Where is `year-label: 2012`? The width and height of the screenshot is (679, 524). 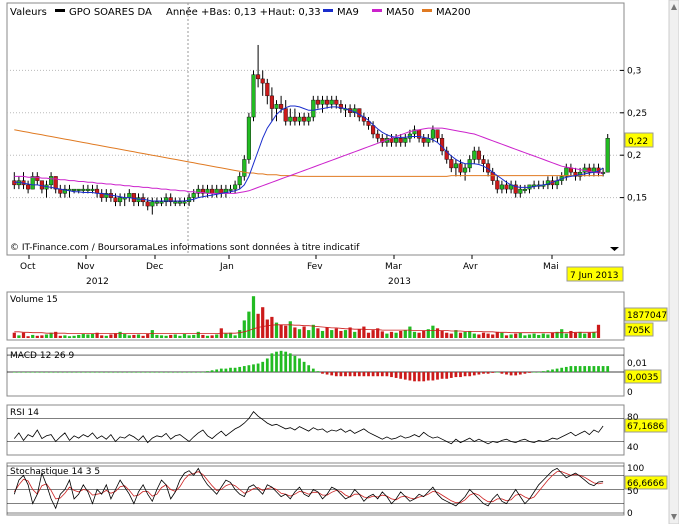 year-label: 2012 is located at coordinates (97, 282).